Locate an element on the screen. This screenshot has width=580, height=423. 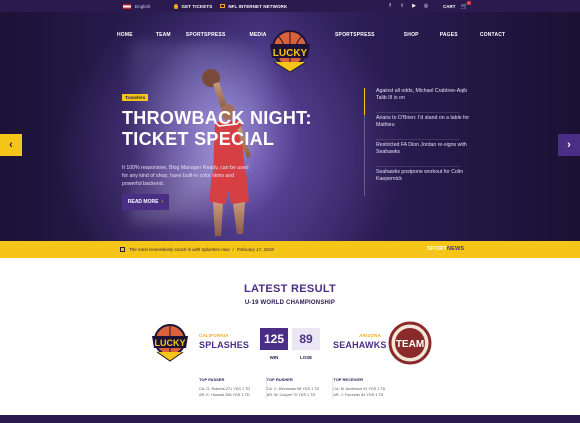
brand-news: NEWS is located at coordinates (455, 249).